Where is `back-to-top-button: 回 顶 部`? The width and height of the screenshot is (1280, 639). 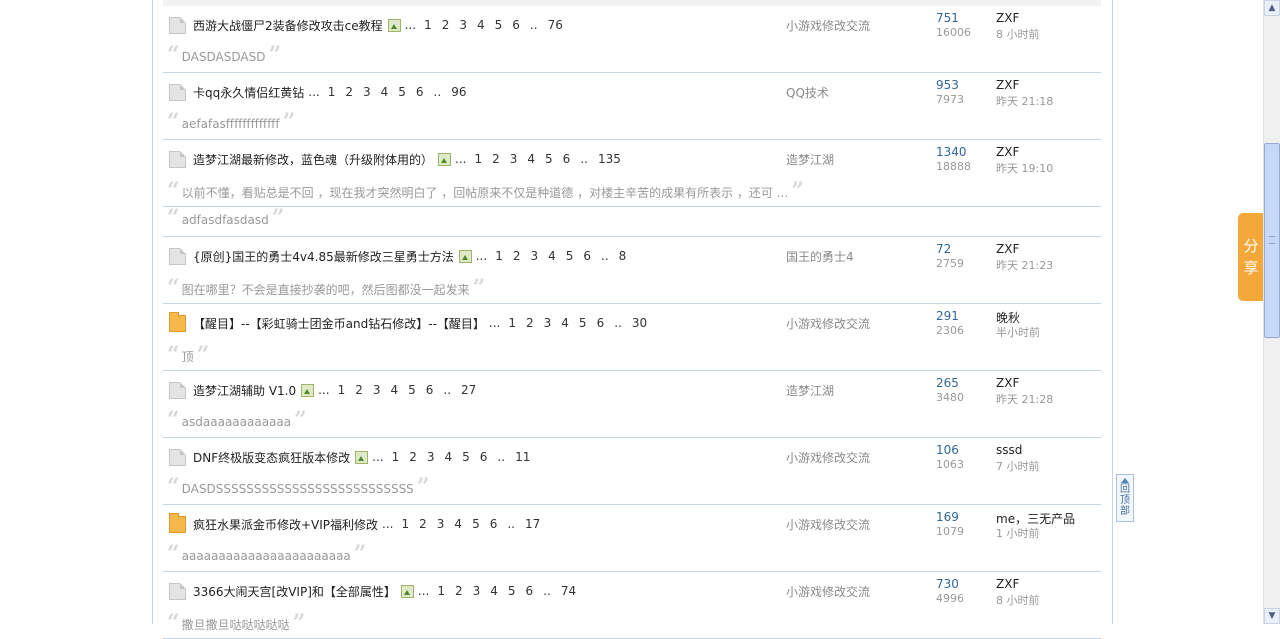
back-to-top-button: 回 顶 部 is located at coordinates (1125, 498).